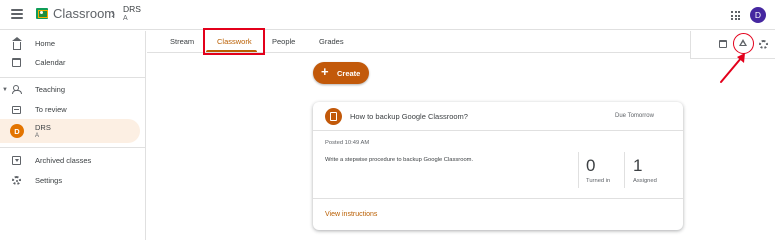  Describe the element at coordinates (70, 62) in the screenshot. I see `sidebar-item-calendar: Calendar` at that location.